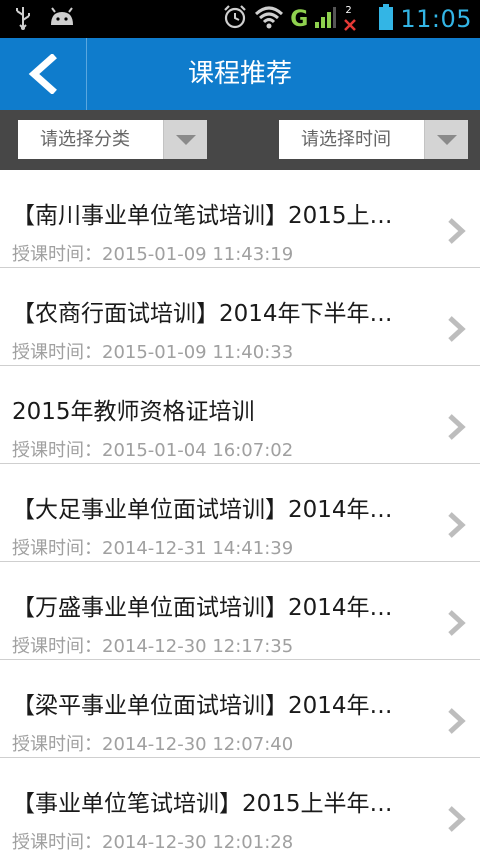  What do you see at coordinates (299, 19) in the screenshot?
I see `network-type-label: G` at bounding box center [299, 19].